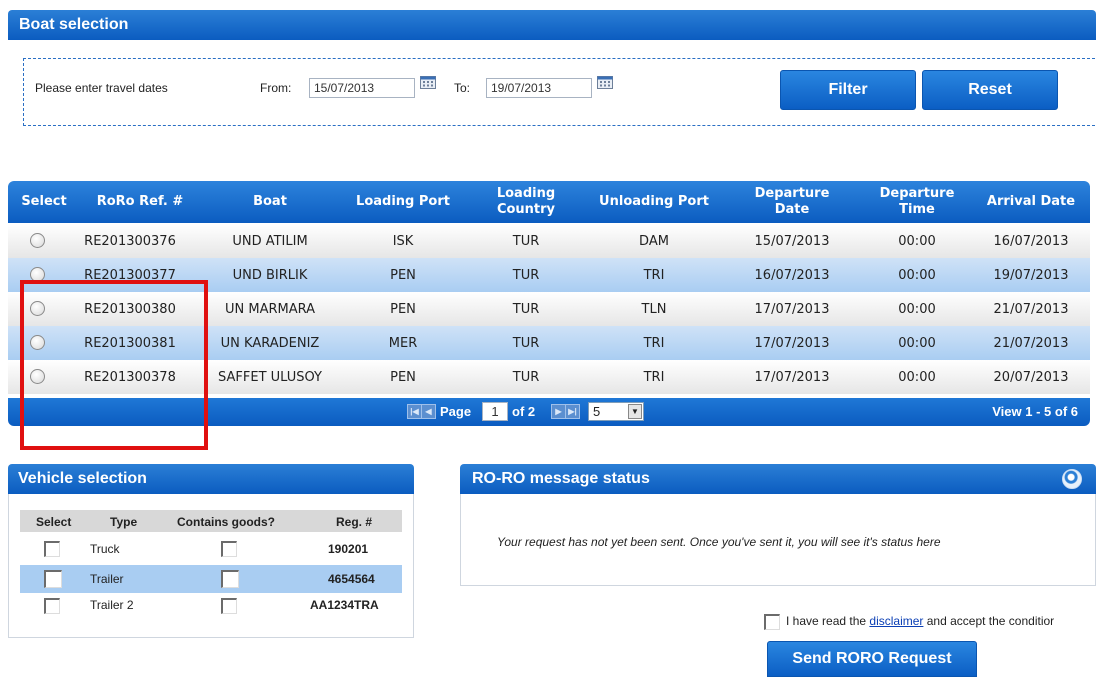 Image resolution: width=1096 pixels, height=677 pixels. I want to click on disclaimer-checkbox, so click(772, 622).